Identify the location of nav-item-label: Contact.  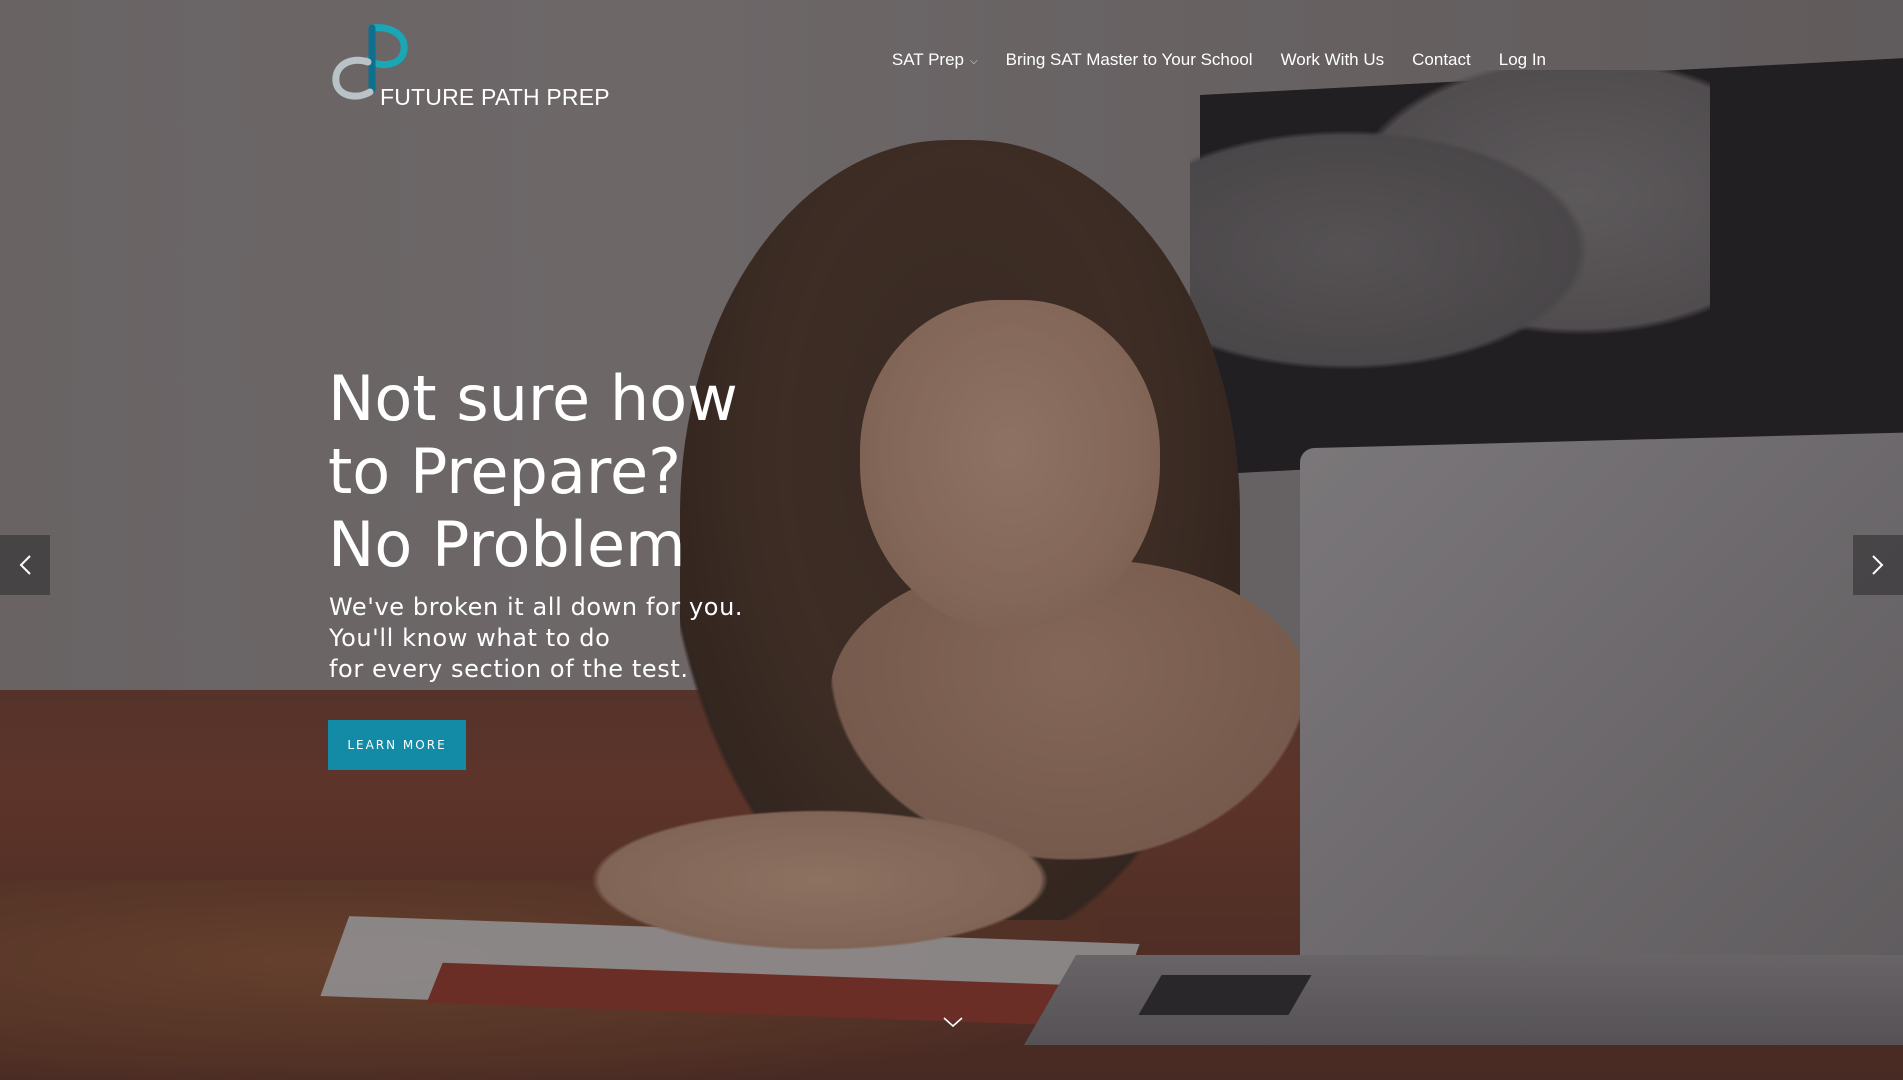
(1441, 59).